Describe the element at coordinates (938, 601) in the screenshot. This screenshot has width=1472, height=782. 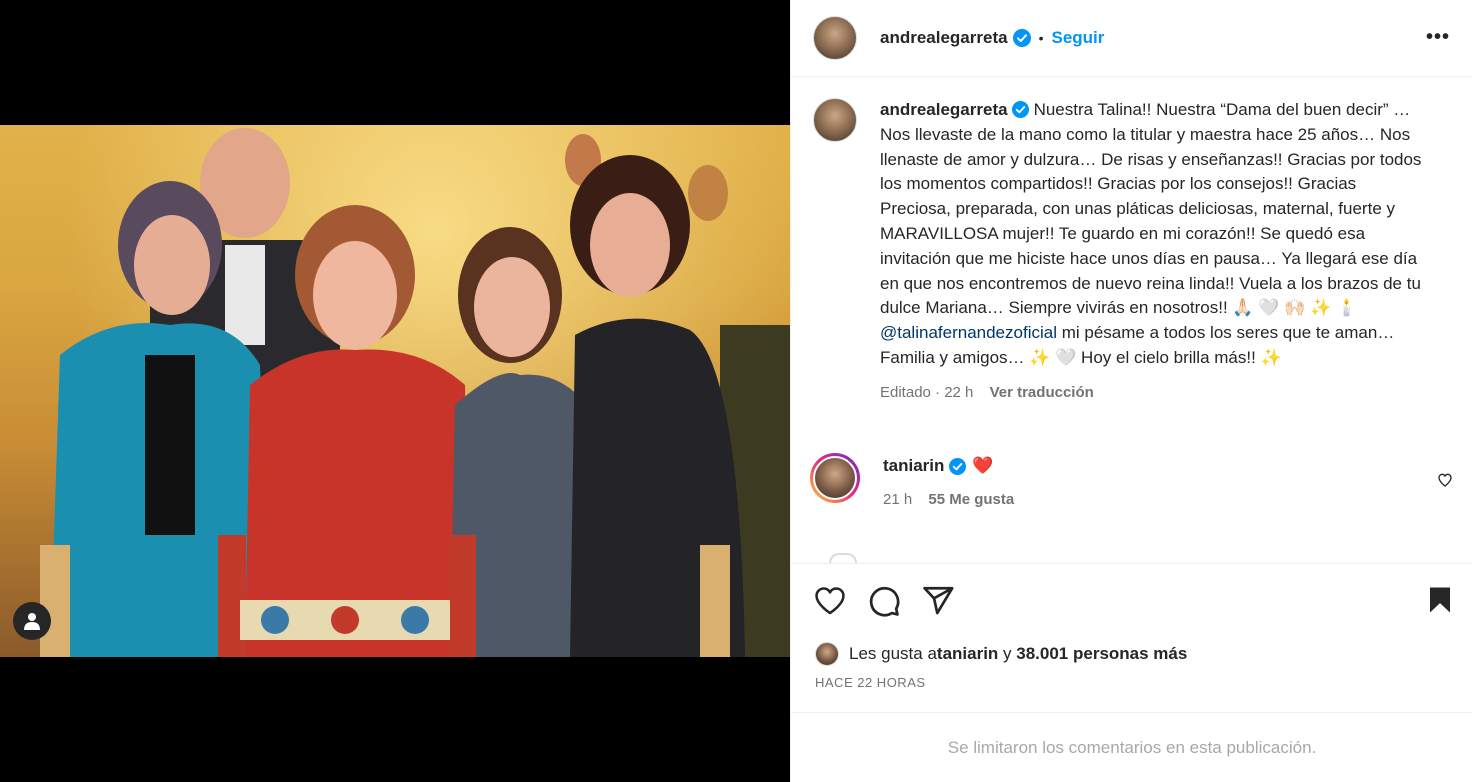
I see `share-icon` at that location.